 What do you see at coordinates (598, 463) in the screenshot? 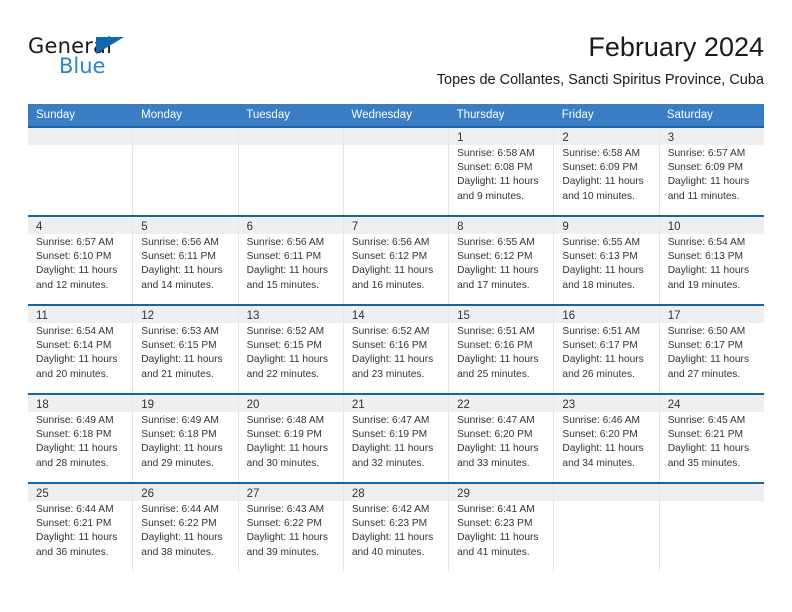
I see `daylight-text-line2: and 34 minutes.` at bounding box center [598, 463].